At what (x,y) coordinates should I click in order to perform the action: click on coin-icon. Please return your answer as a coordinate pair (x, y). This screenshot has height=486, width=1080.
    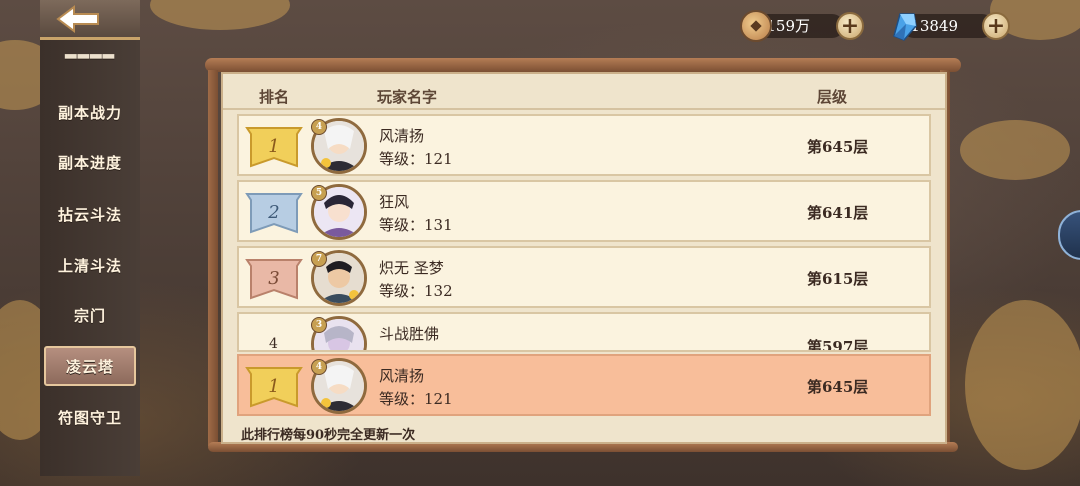
    Looking at the image, I should click on (756, 26).